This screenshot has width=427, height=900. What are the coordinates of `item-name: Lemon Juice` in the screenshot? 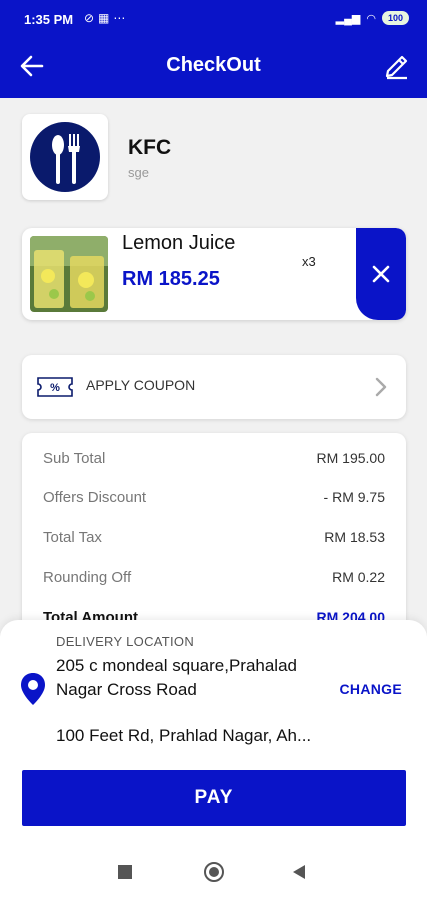 It's located at (179, 243).